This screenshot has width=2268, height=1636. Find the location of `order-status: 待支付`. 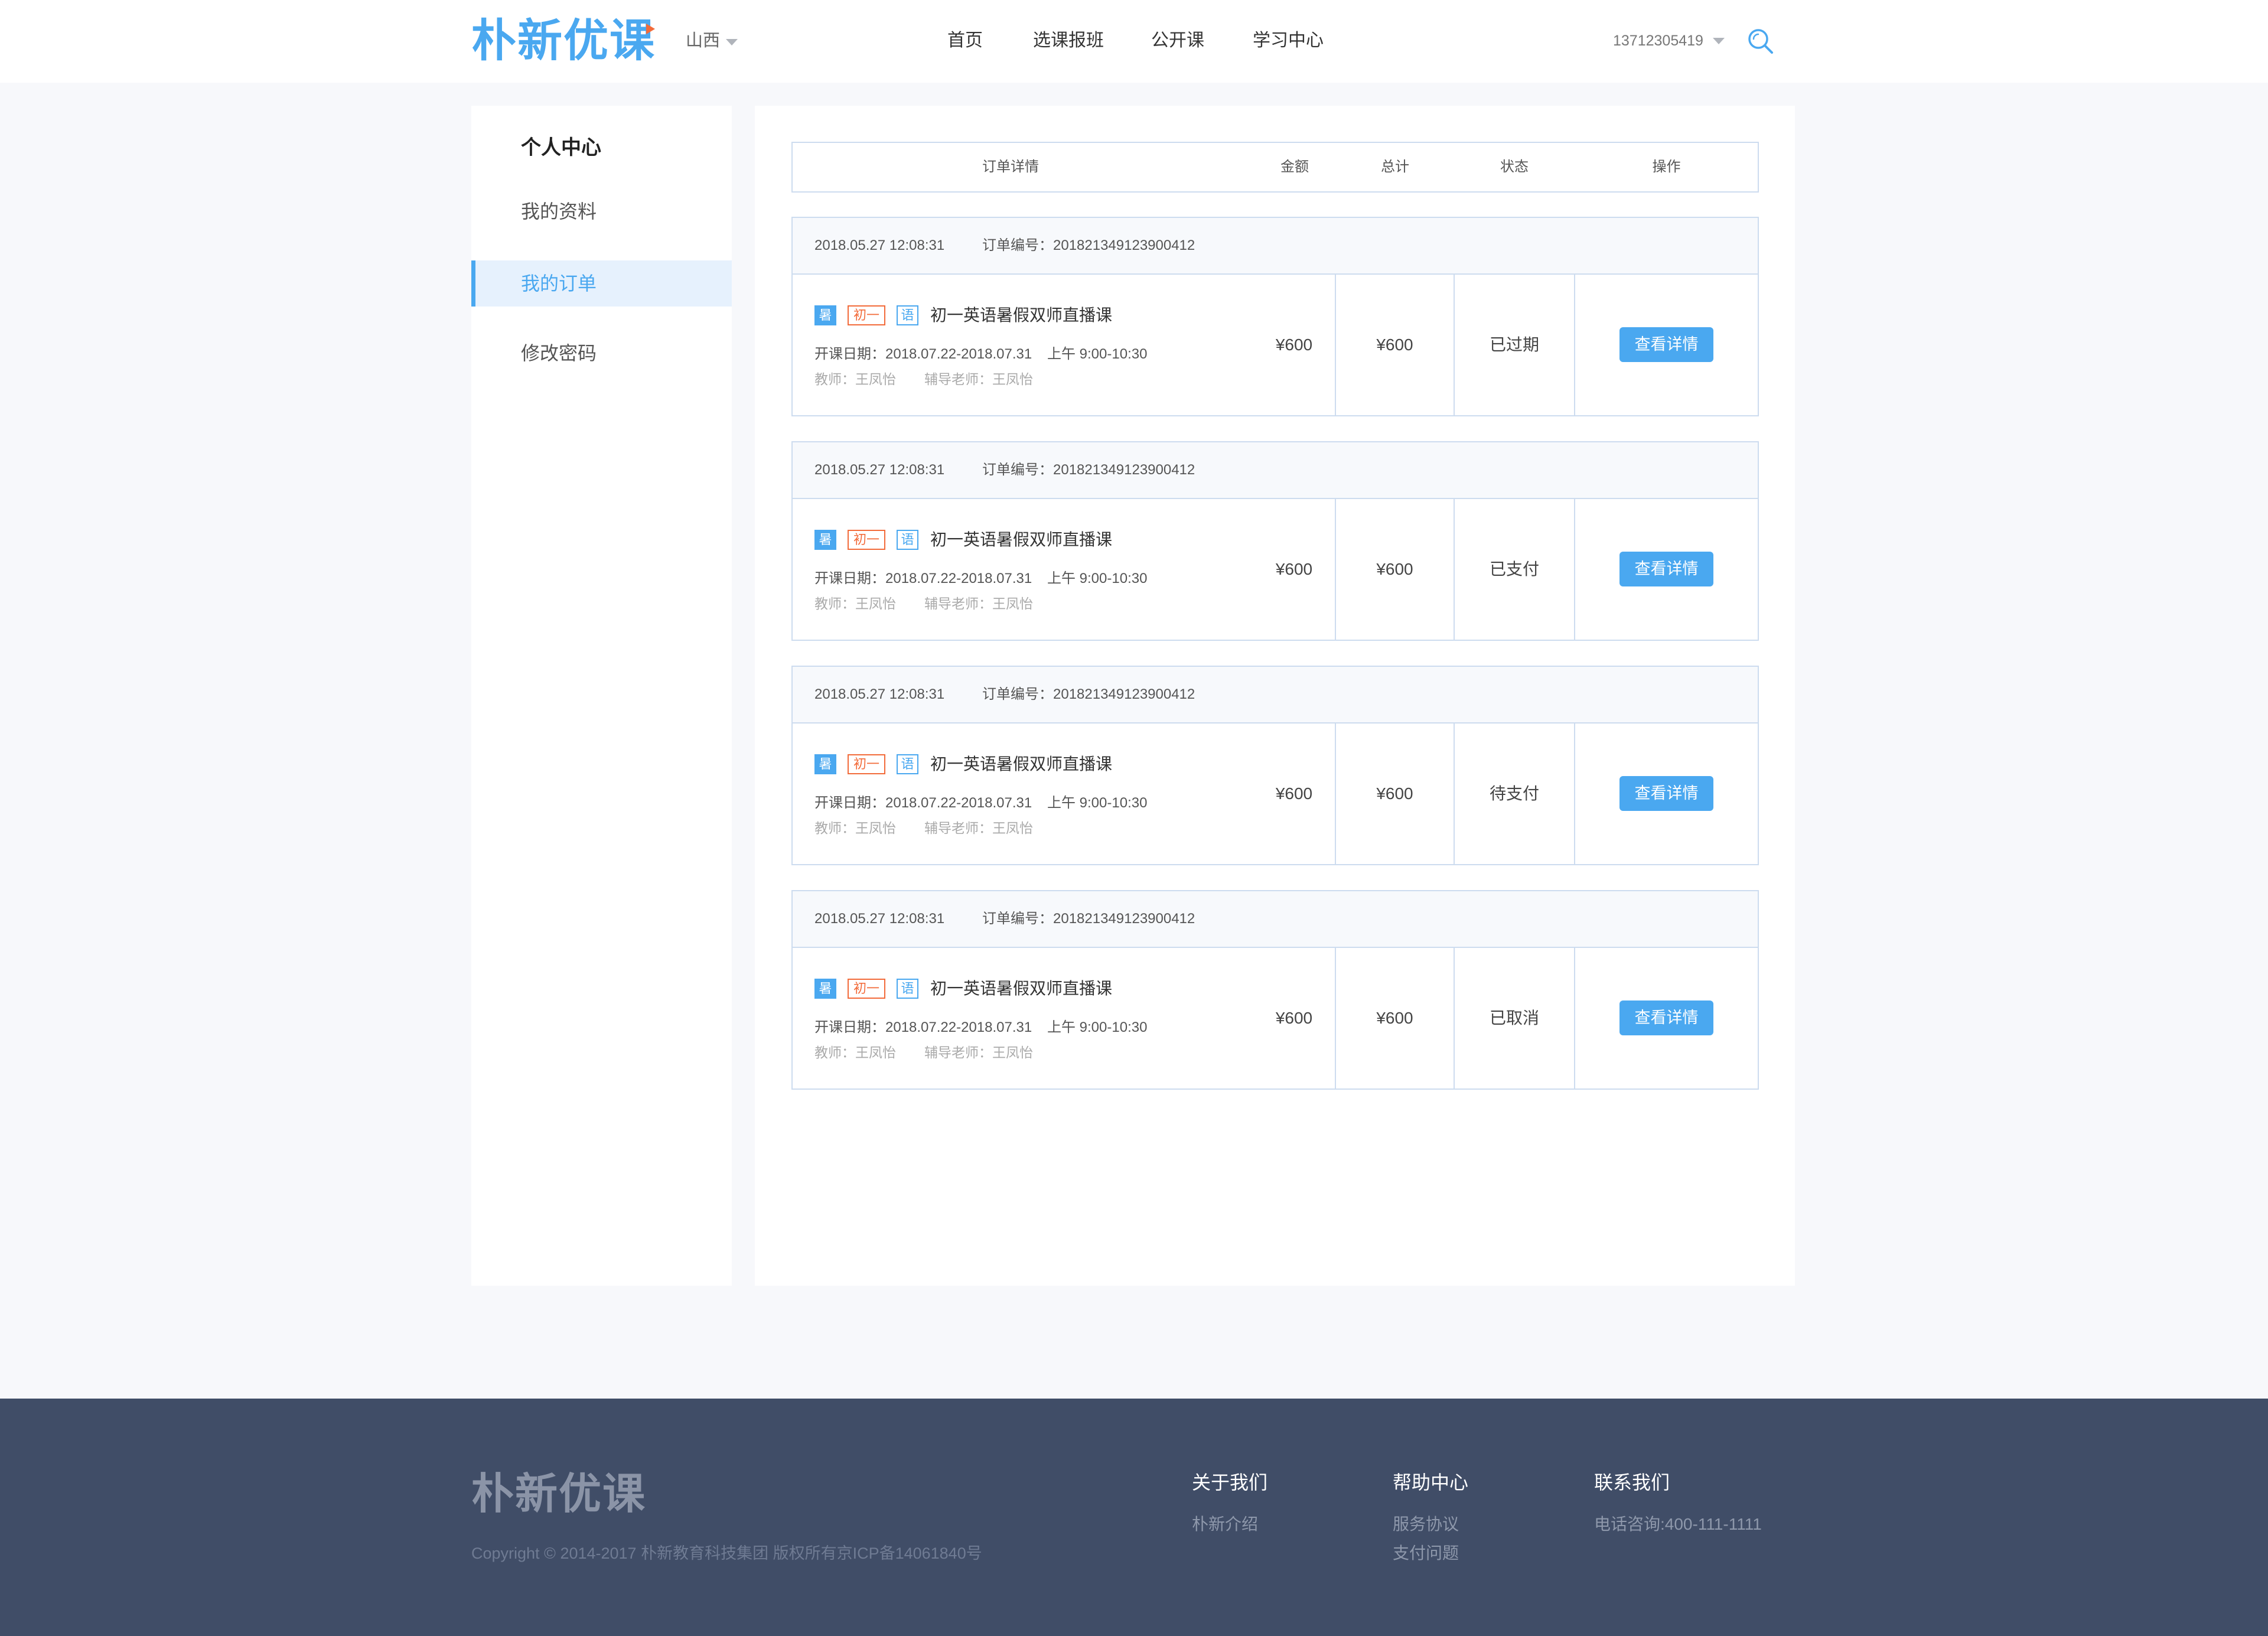

order-status: 待支付 is located at coordinates (1514, 793).